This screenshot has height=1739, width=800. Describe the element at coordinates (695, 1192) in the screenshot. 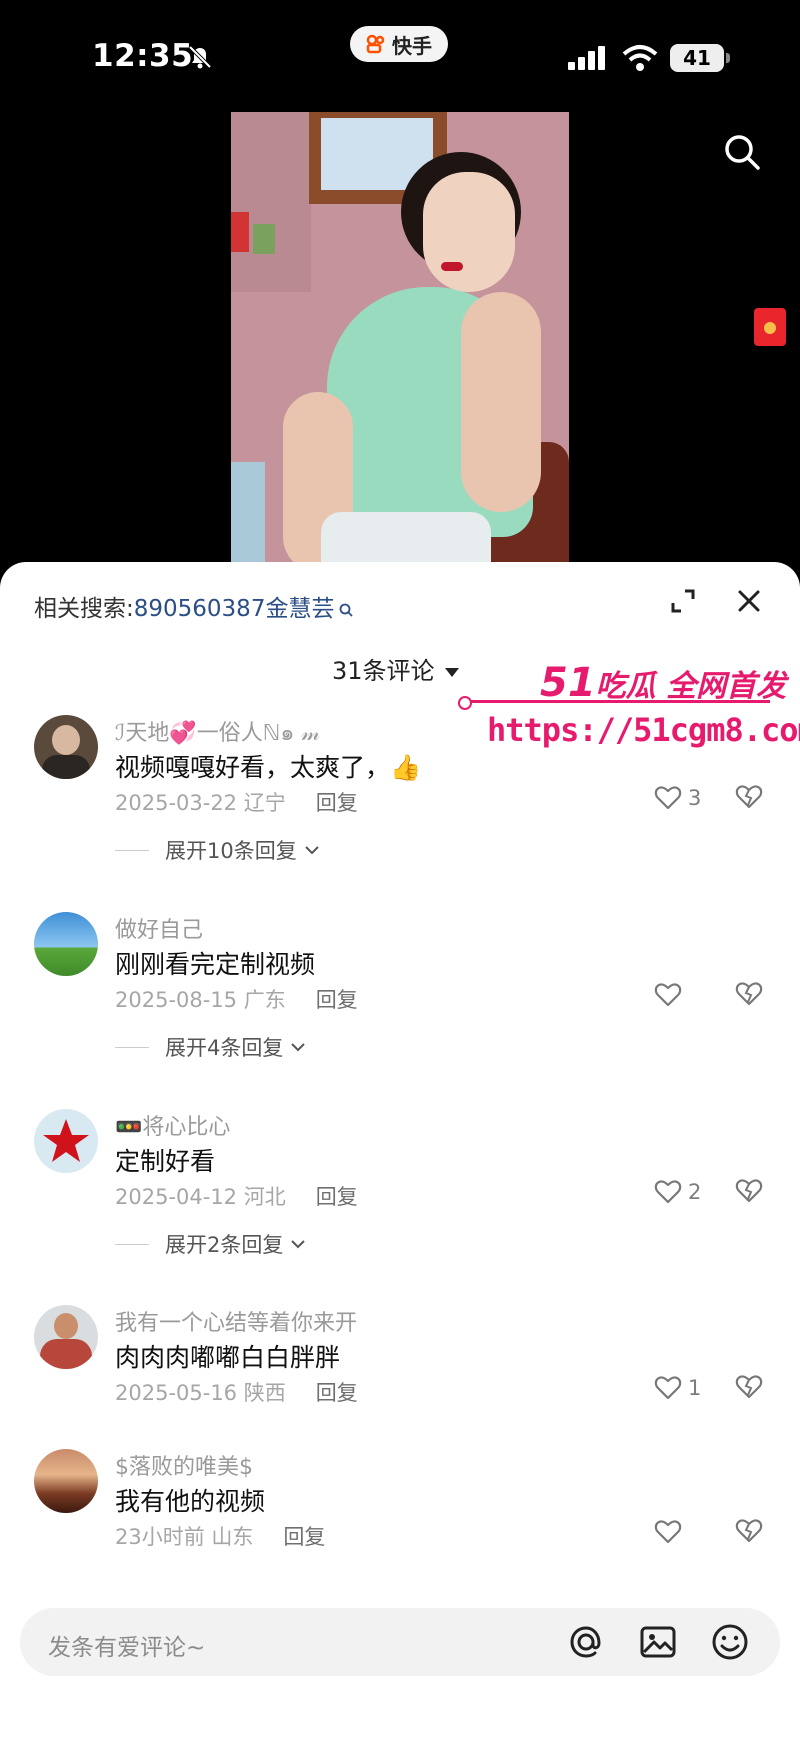

I see `like-count: 2` at that location.